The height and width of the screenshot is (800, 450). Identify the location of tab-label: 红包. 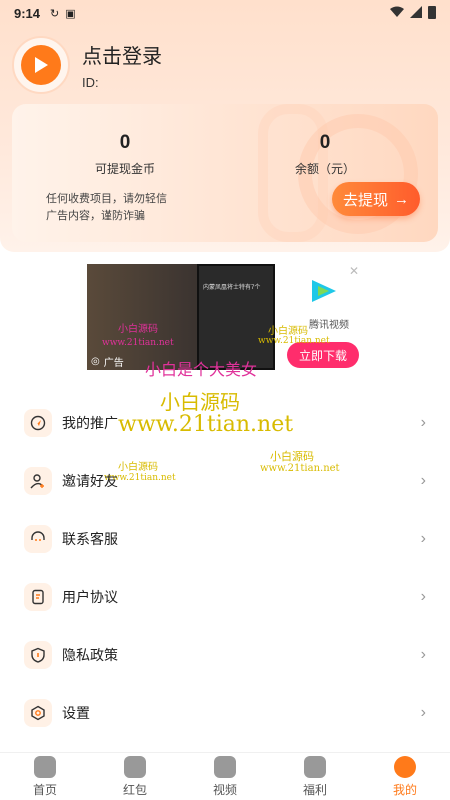
(134, 789).